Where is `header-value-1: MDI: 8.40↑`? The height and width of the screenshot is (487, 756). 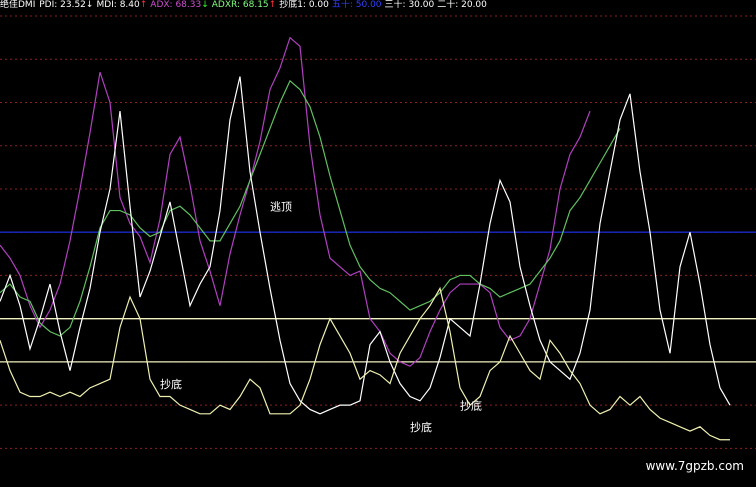 header-value-1: MDI: 8.40↑ is located at coordinates (121, 5).